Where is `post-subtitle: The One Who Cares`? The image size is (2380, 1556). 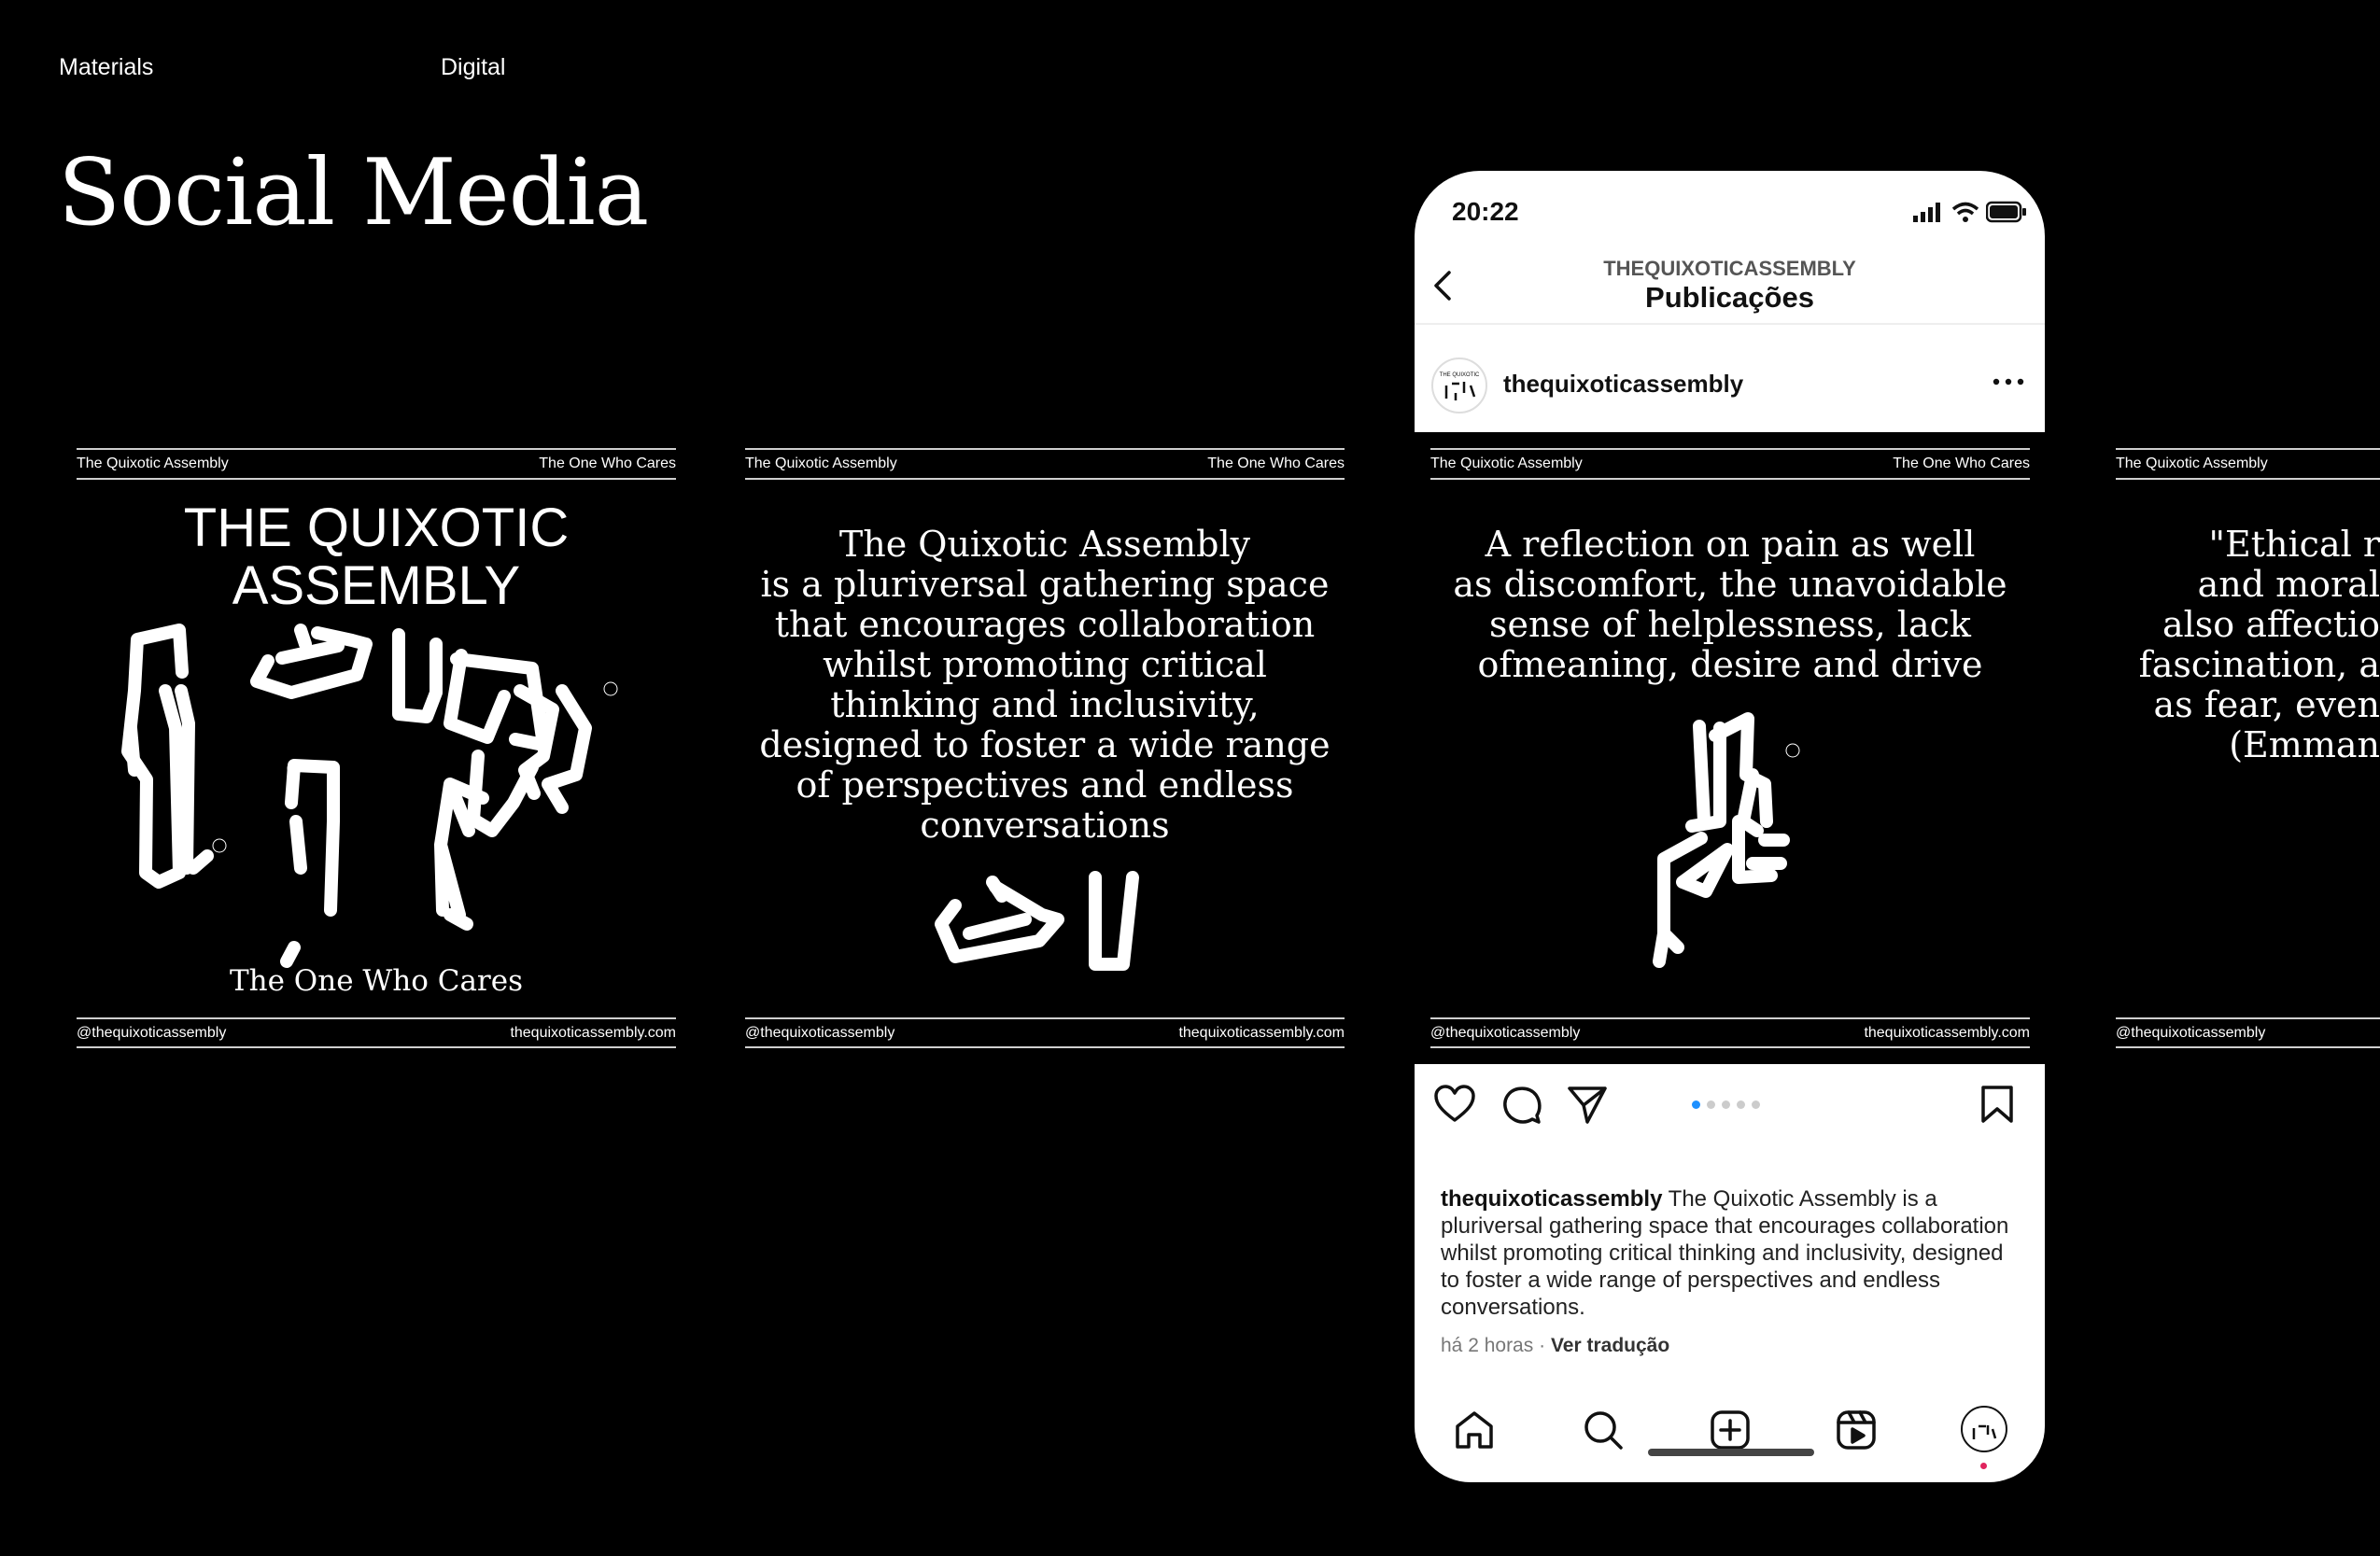 post-subtitle: The One Who Cares is located at coordinates (376, 981).